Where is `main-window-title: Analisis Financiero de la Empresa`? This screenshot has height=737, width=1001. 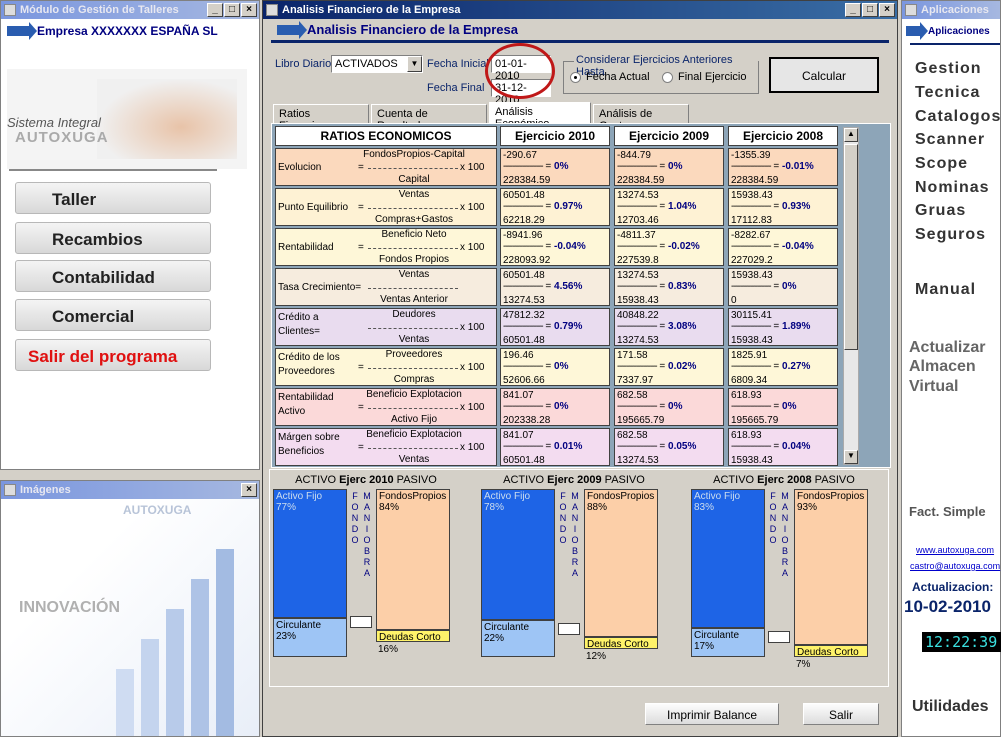
main-window-title: Analisis Financiero de la Empresa is located at coordinates (371, 10).